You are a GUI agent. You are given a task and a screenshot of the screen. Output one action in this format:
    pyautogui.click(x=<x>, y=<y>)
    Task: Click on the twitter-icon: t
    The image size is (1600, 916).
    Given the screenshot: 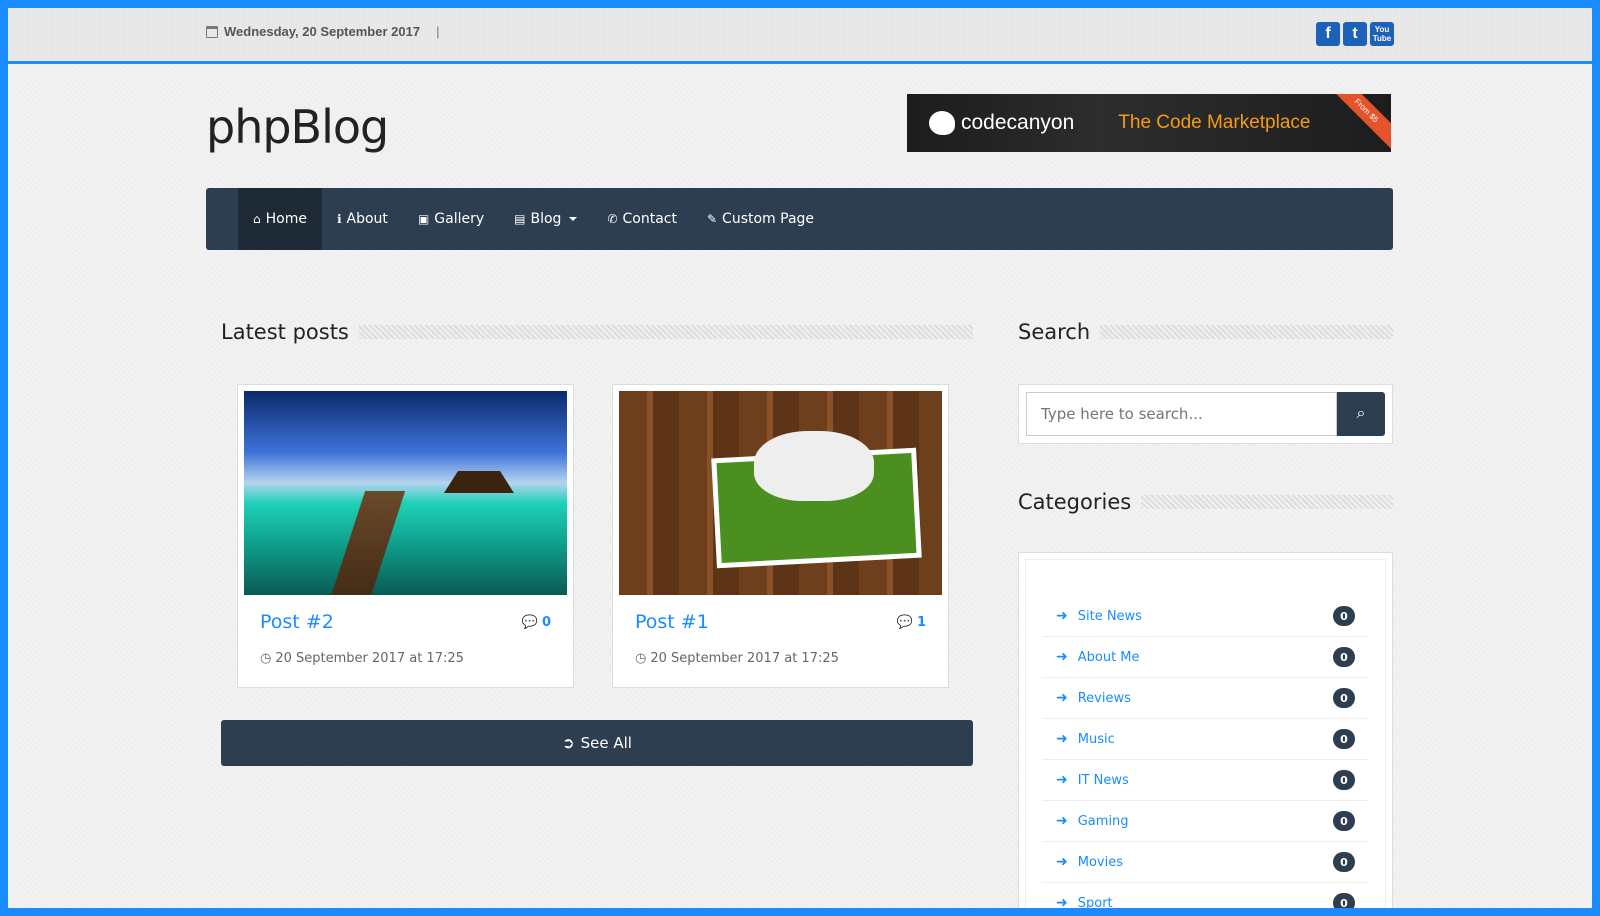 What is the action you would take?
    pyautogui.click(x=1355, y=34)
    